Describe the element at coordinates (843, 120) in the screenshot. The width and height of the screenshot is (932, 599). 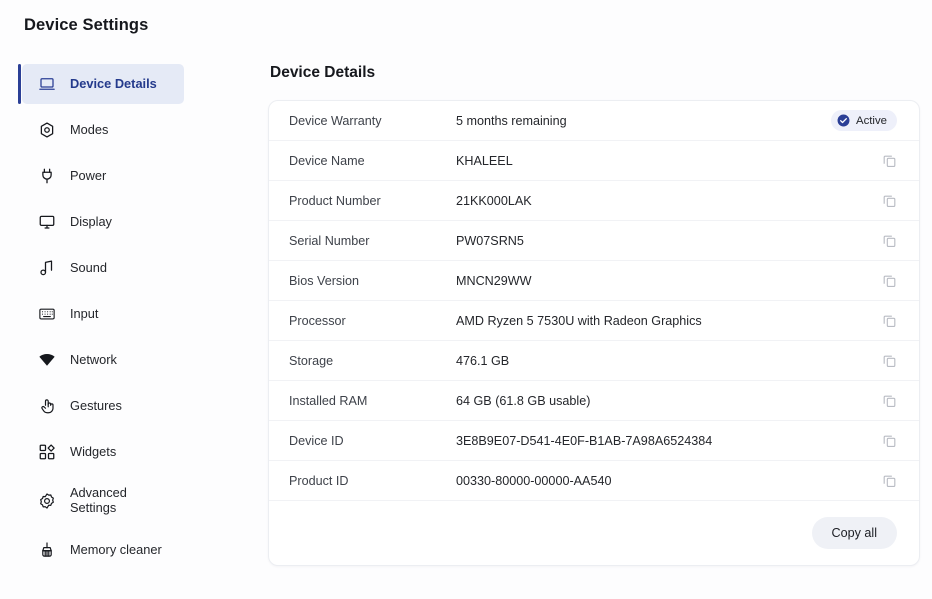
I see `check-circle-icon` at that location.